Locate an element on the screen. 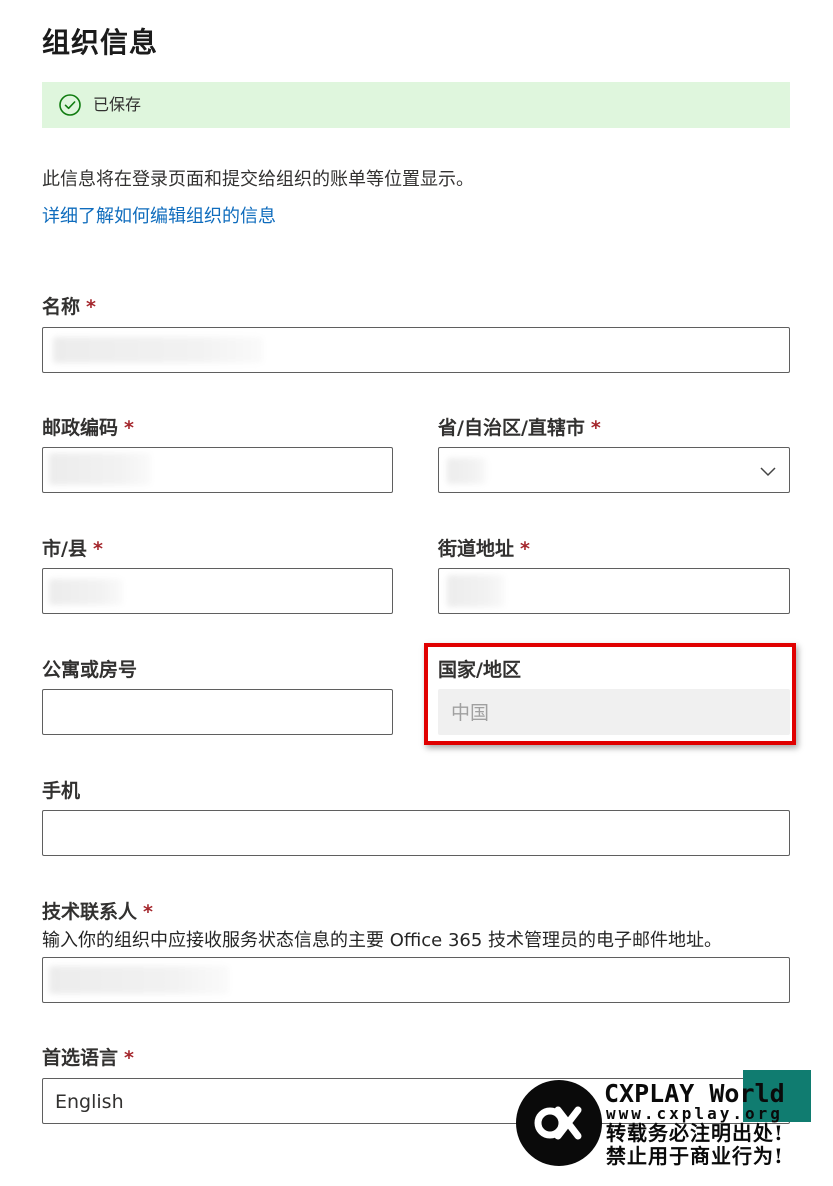  tech-contact-input is located at coordinates (416, 980).